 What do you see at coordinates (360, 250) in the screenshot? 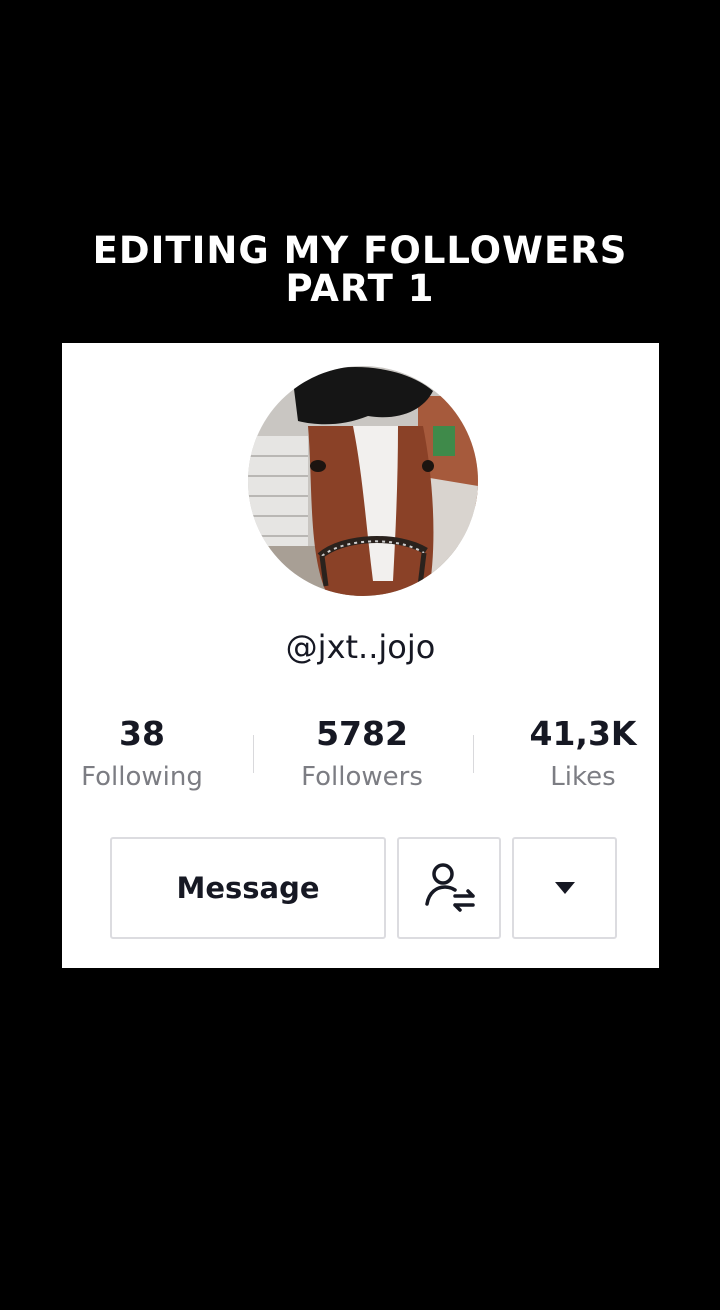
I see `caption-line-1: EDITING MY FOLLOWERS` at bounding box center [360, 250].